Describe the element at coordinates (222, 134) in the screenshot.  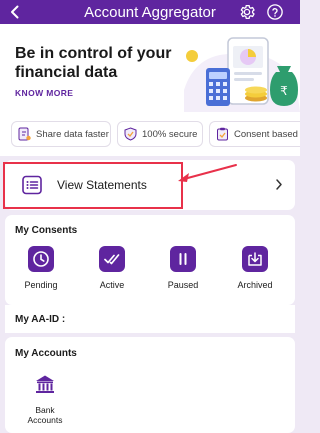
I see `clipboard-check-icon` at that location.